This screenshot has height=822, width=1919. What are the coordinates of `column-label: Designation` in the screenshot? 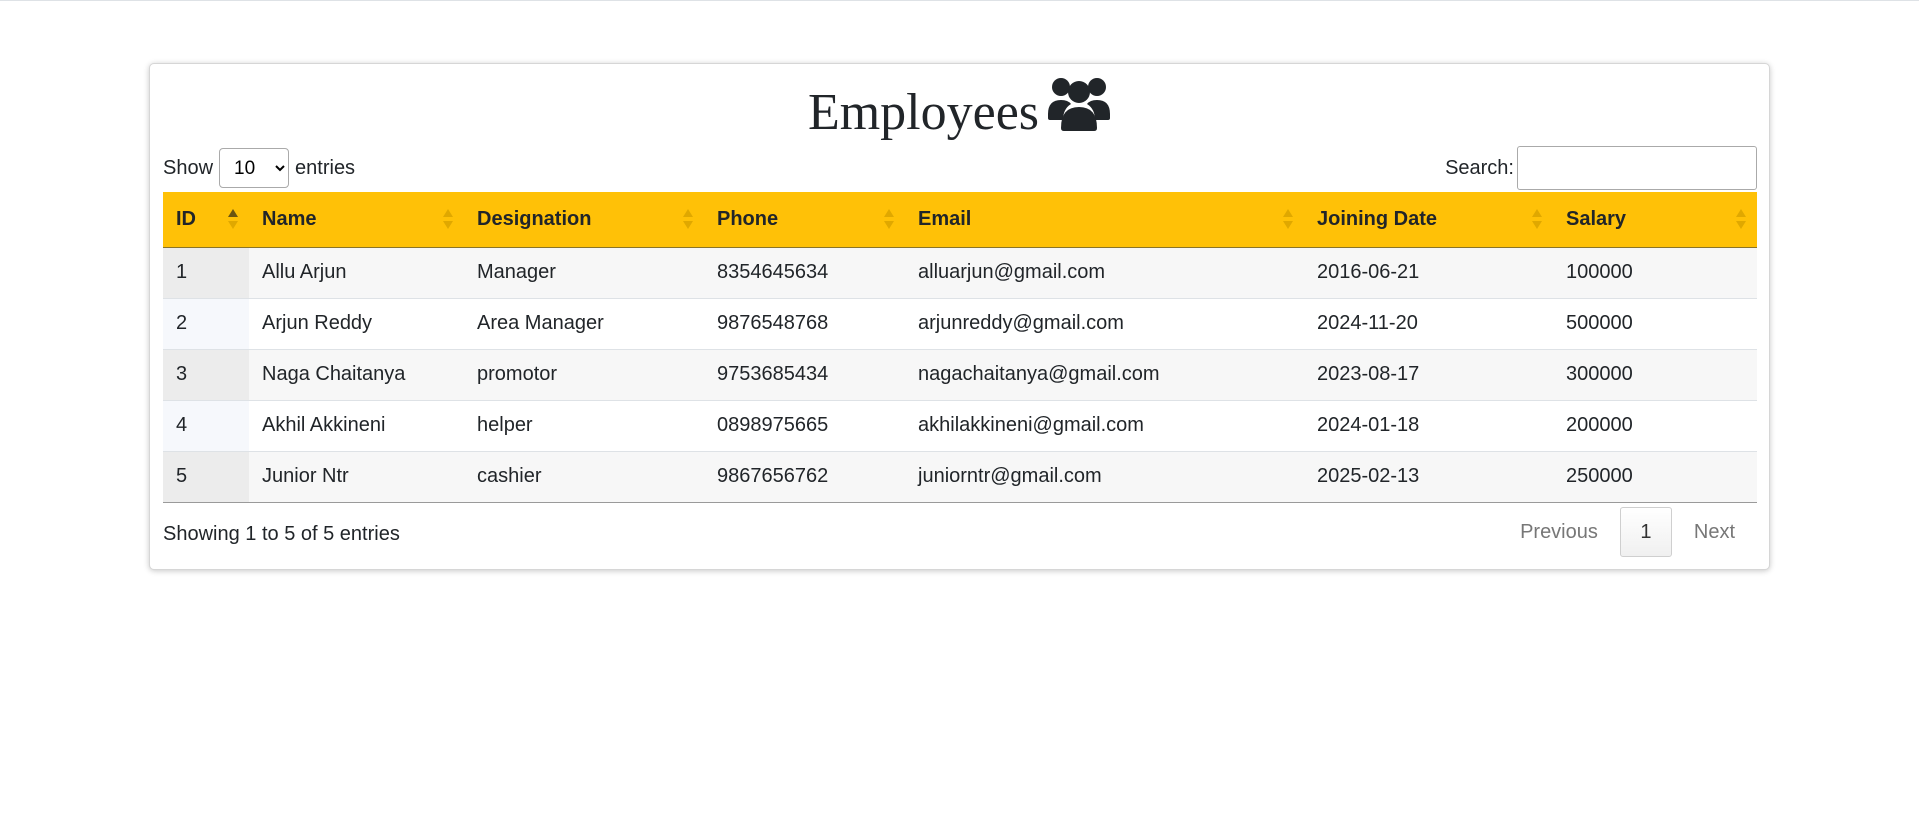 It's located at (534, 218).